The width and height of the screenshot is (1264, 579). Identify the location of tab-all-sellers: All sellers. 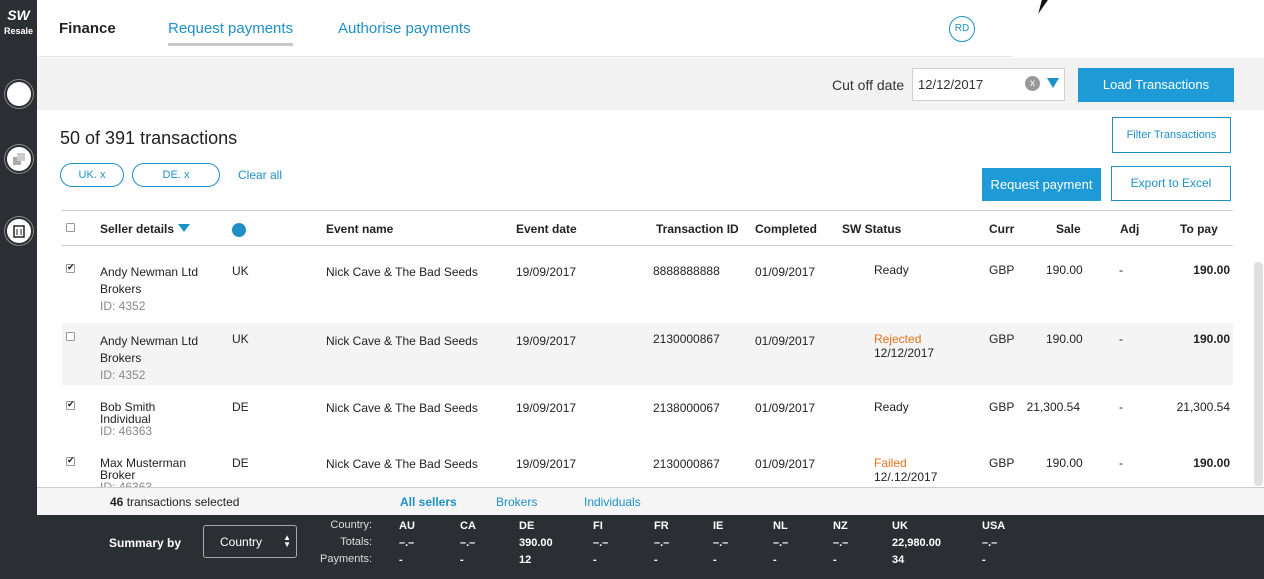
(428, 502).